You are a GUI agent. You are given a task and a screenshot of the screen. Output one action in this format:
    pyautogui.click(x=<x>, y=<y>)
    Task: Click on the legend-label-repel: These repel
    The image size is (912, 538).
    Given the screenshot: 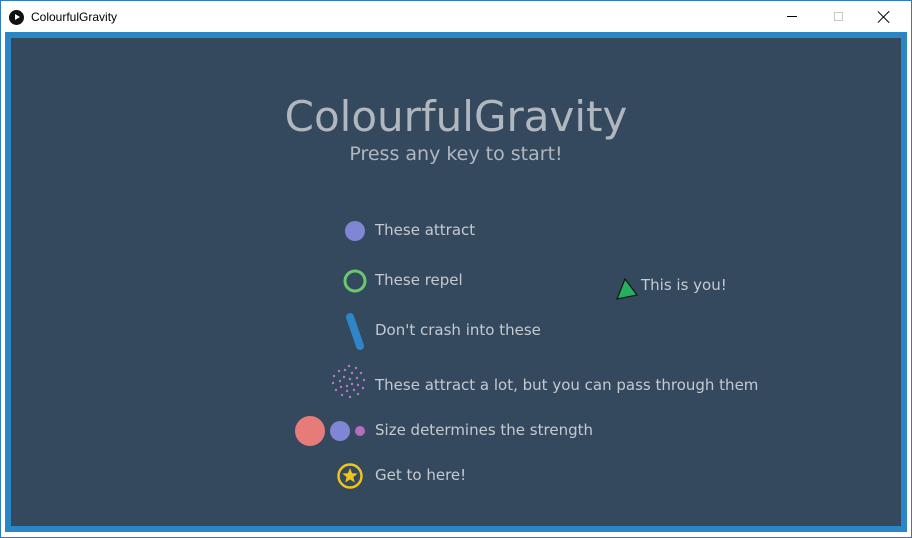 What is the action you would take?
    pyautogui.click(x=419, y=280)
    